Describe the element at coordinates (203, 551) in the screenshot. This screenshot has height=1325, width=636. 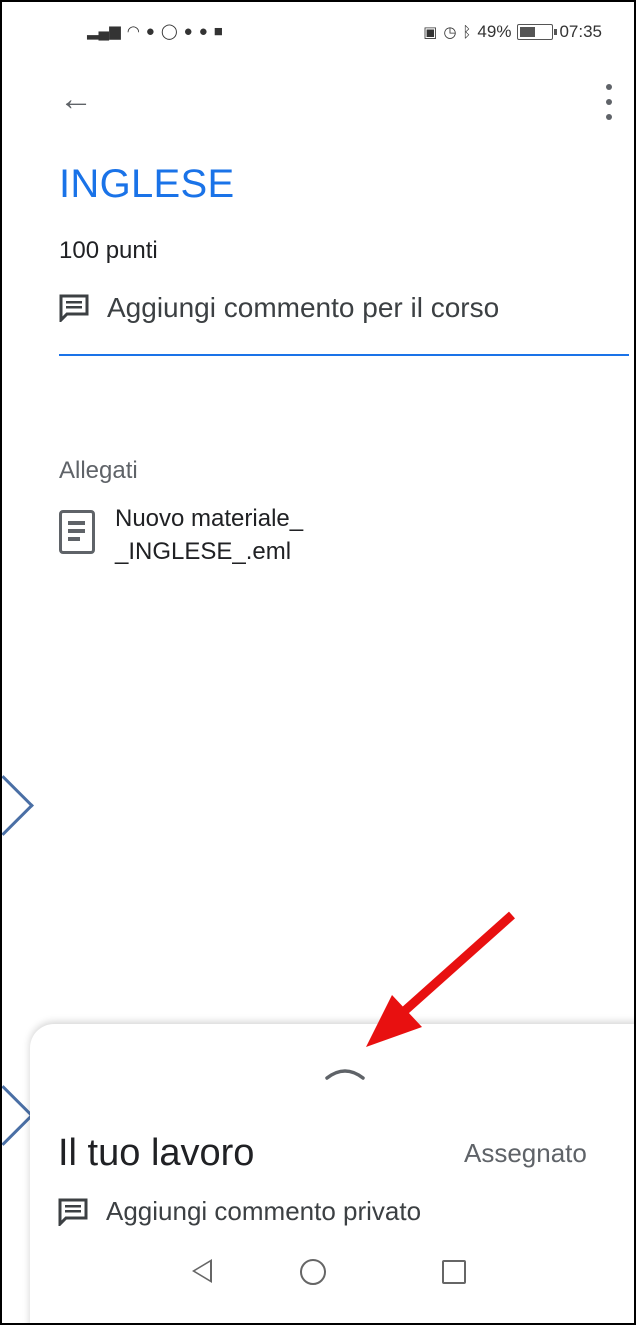
I see `attachment-name-line2: _INGLESE_.eml` at that location.